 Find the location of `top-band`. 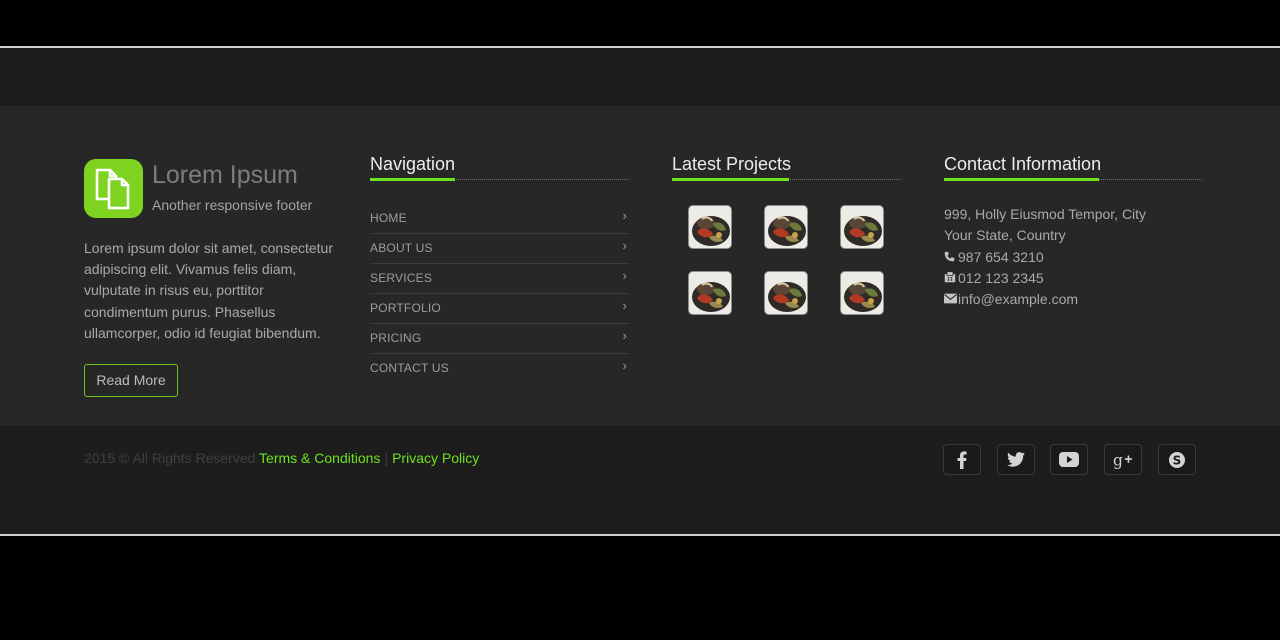

top-band is located at coordinates (640, 77).